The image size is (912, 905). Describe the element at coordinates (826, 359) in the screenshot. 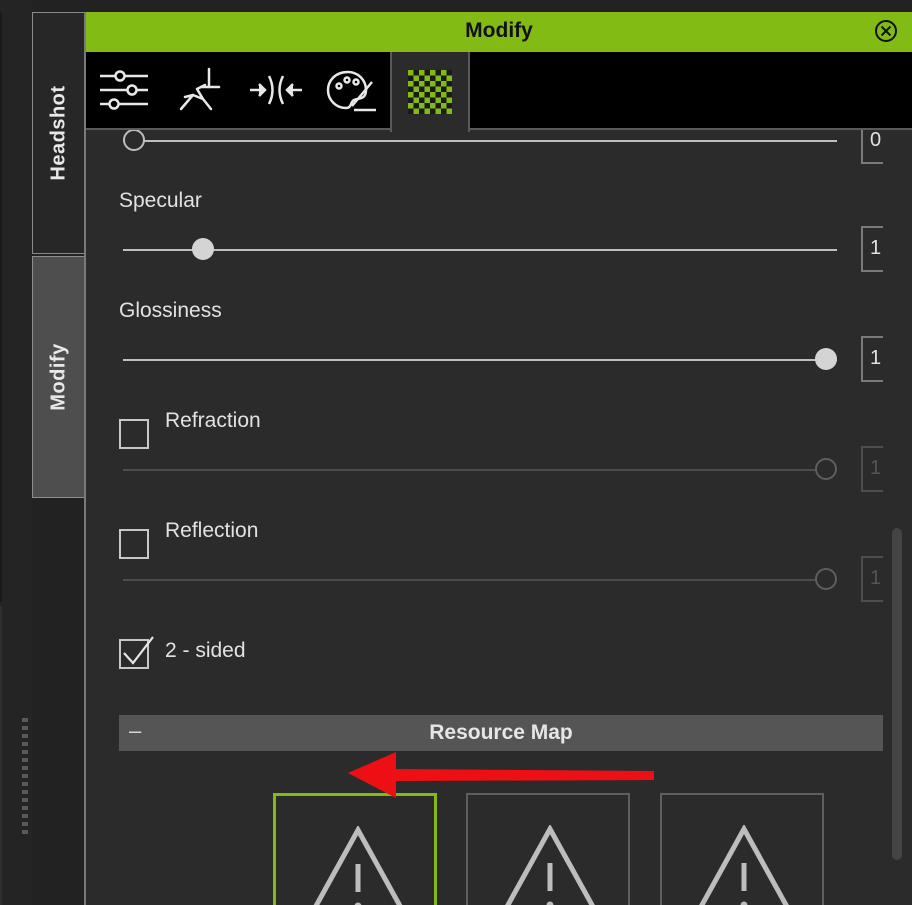

I see `glossiness-slider-thumb` at that location.